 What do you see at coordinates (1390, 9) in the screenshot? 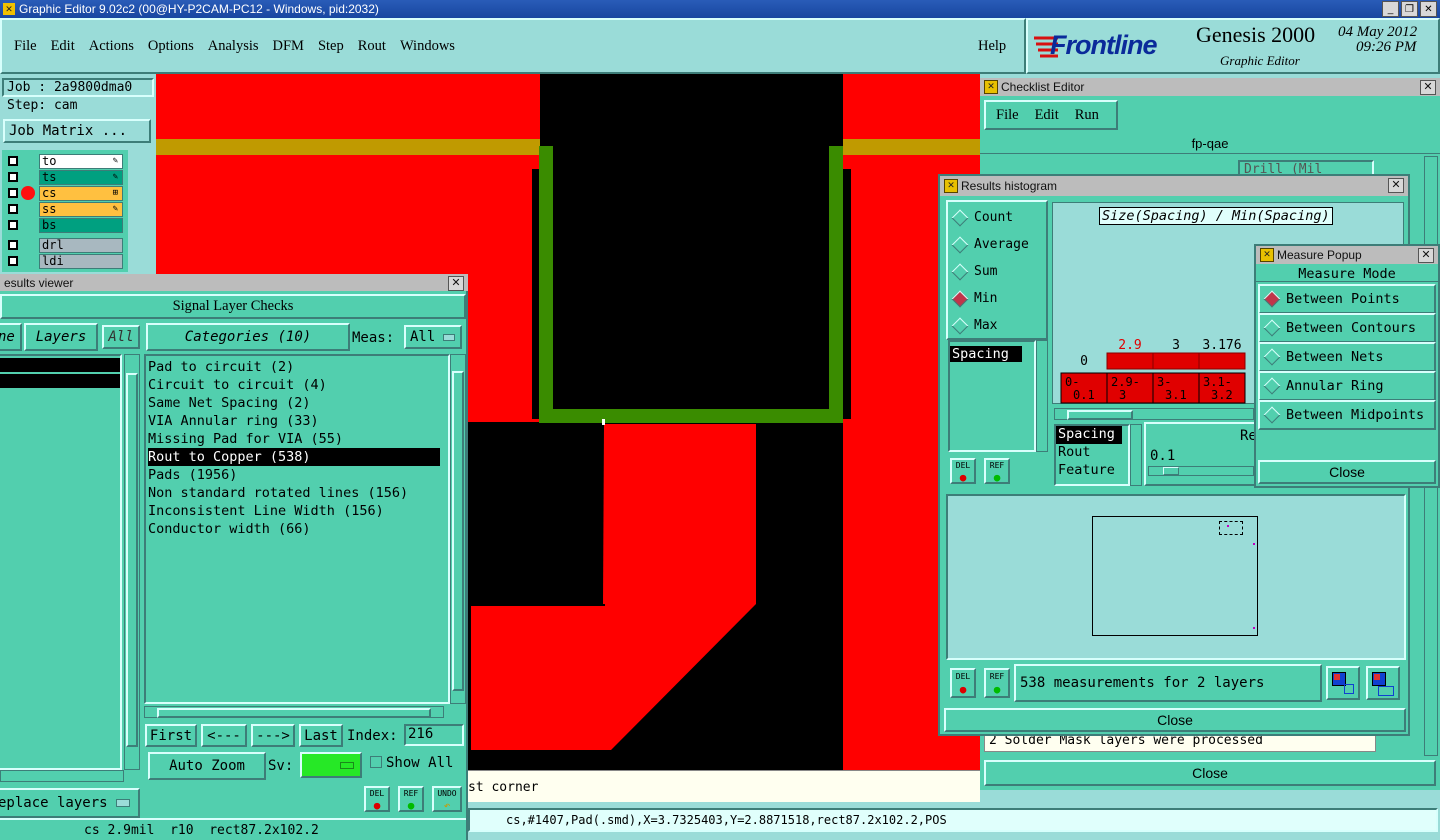
I see `minimize-button: _` at bounding box center [1390, 9].